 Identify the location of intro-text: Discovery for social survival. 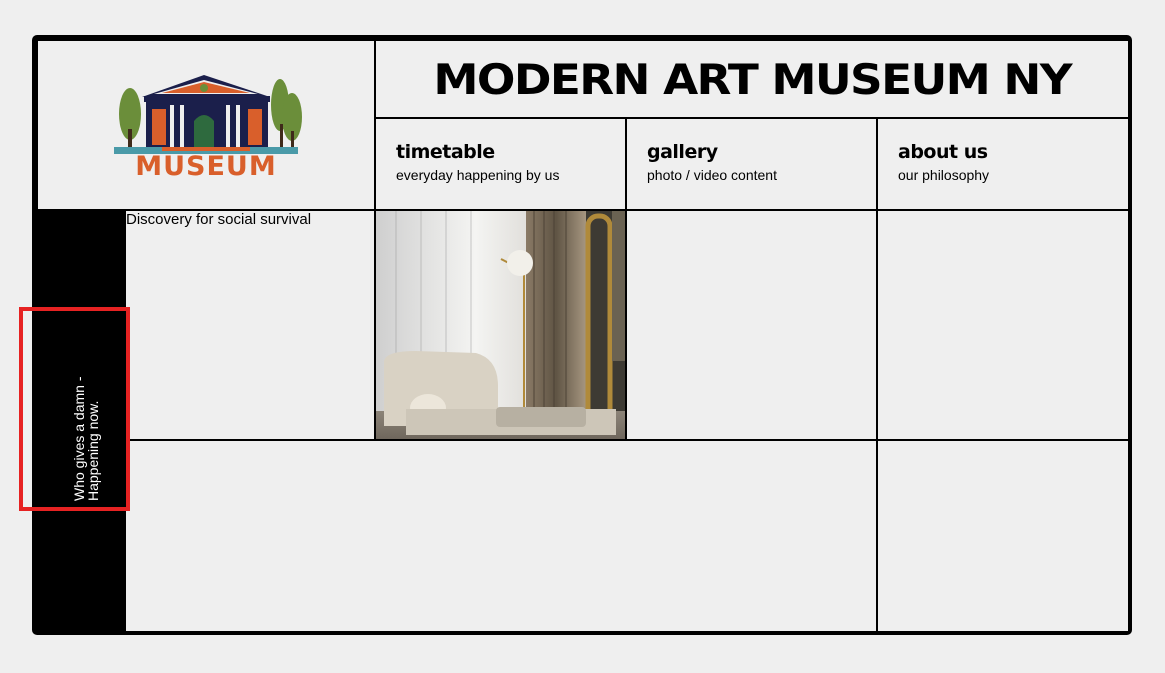
(219, 219).